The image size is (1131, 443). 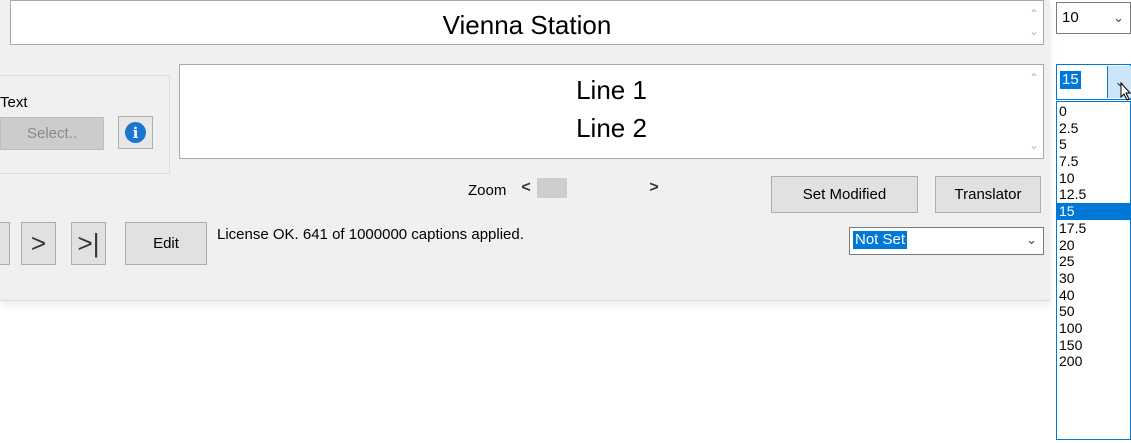 What do you see at coordinates (552, 188) in the screenshot?
I see `zoom-thumb` at bounding box center [552, 188].